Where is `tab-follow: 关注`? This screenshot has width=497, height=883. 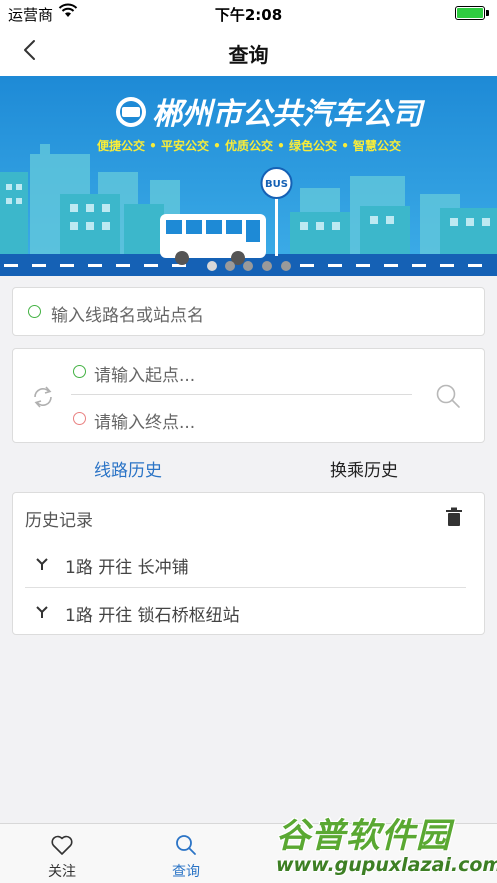 tab-follow: 关注 is located at coordinates (62, 853).